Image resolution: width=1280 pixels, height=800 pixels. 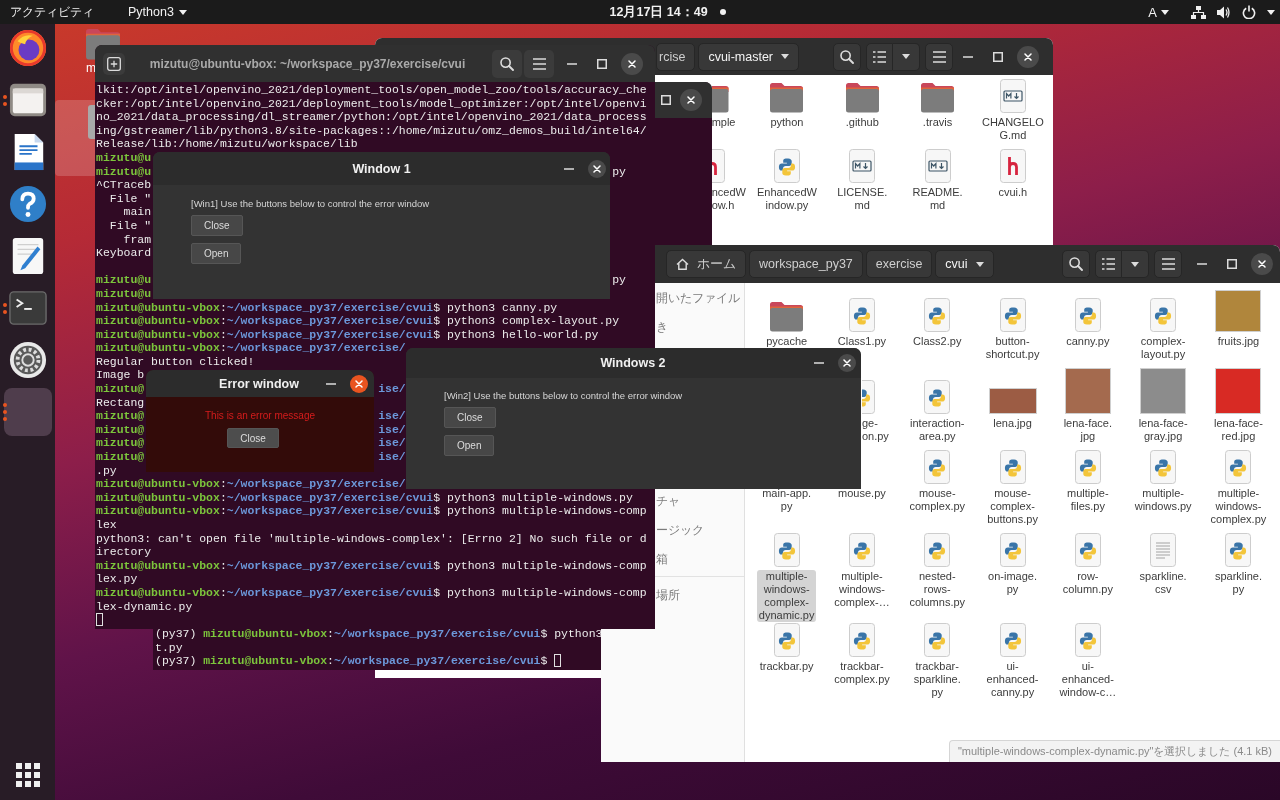 What do you see at coordinates (862, 493) in the screenshot?
I see `file-name: mouse.py` at bounding box center [862, 493].